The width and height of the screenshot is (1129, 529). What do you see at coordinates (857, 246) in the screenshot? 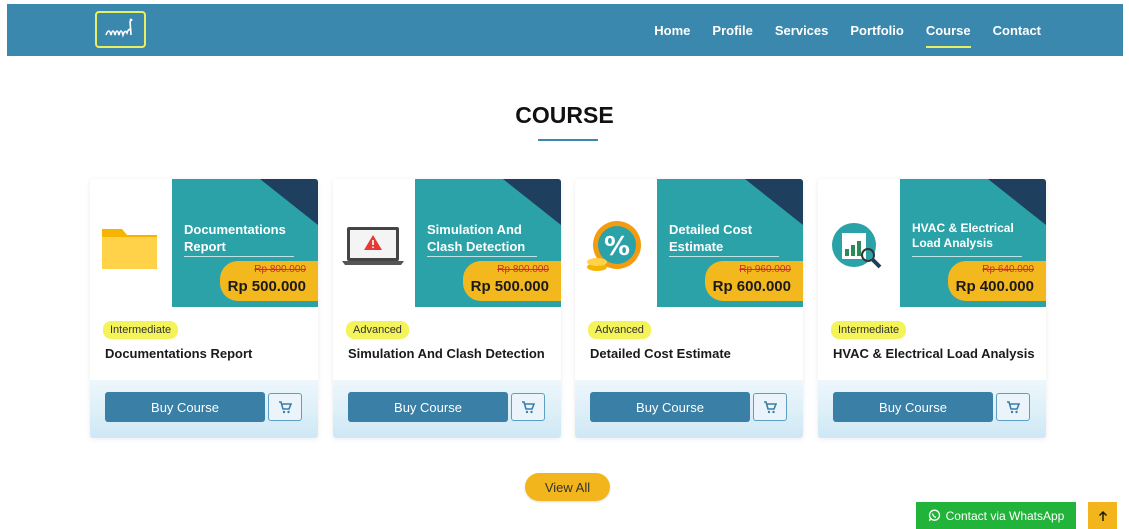
I see `analysis-chart-icon` at bounding box center [857, 246].